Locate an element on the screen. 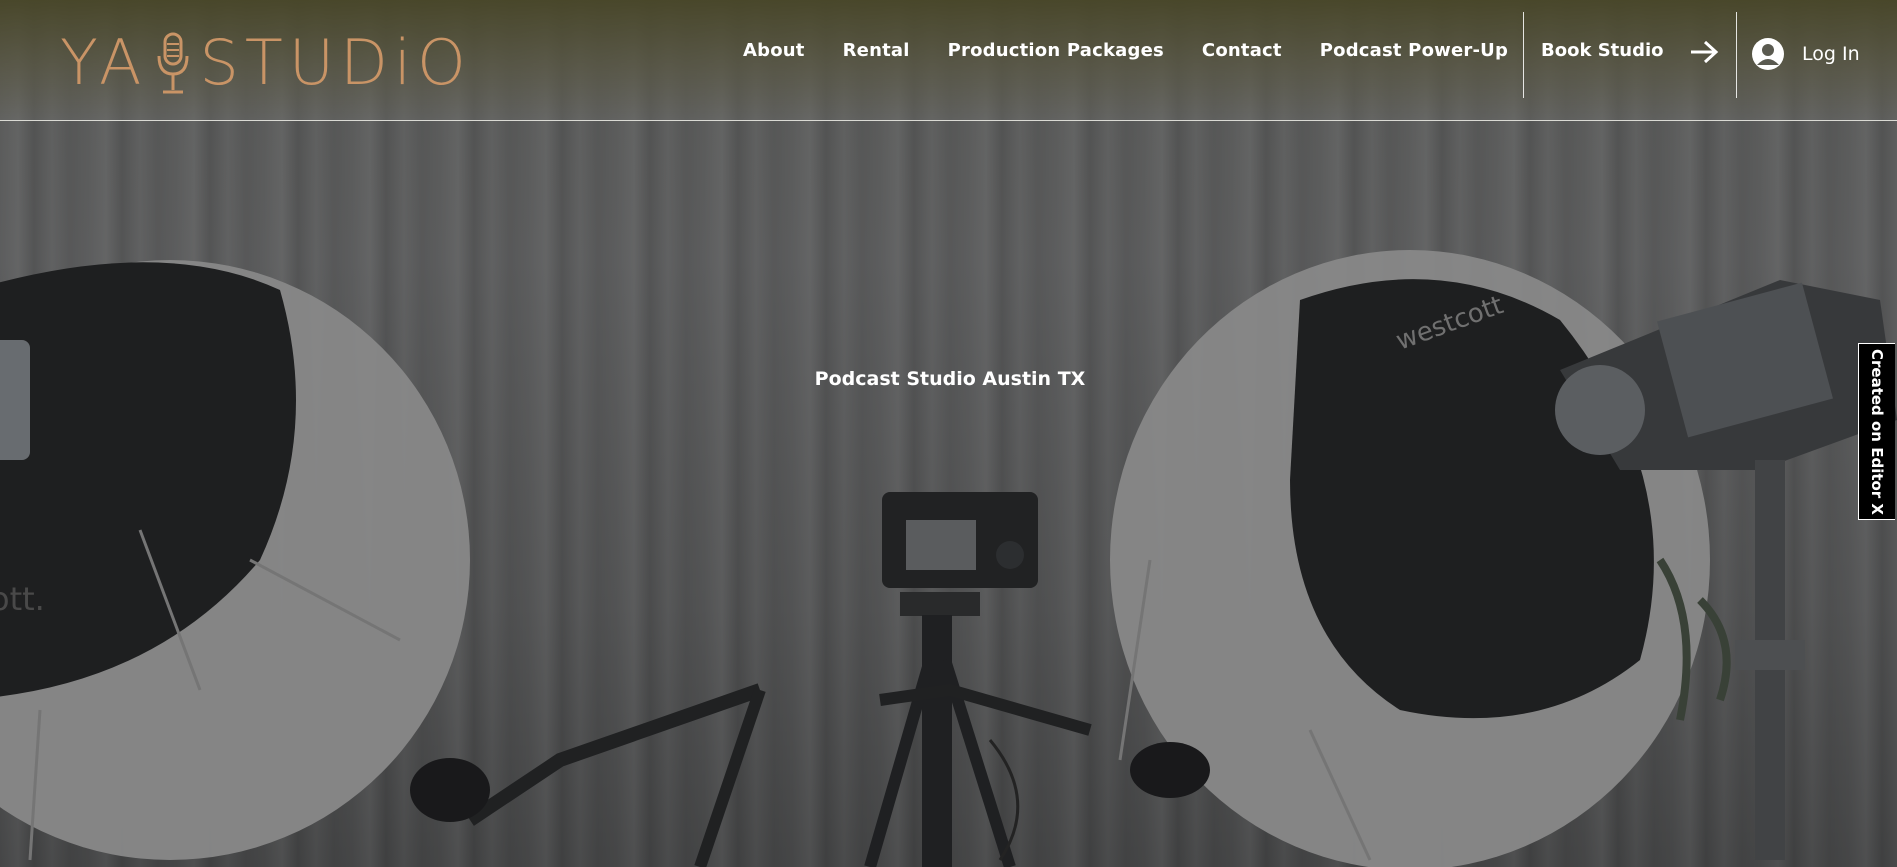 The height and width of the screenshot is (867, 1897). book-studio-label: Book Studio is located at coordinates (1602, 50).